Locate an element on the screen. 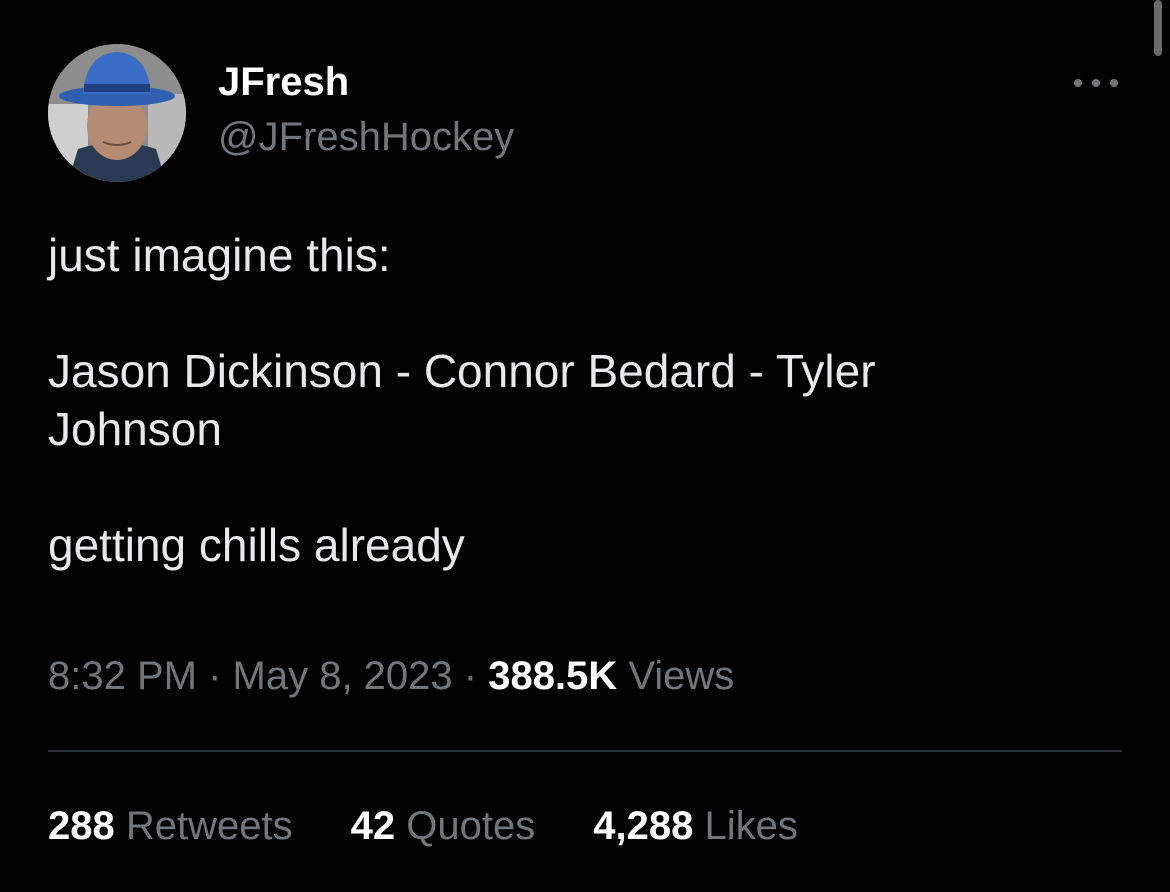 The height and width of the screenshot is (892, 1170). likes-label: Likes is located at coordinates (751, 826).